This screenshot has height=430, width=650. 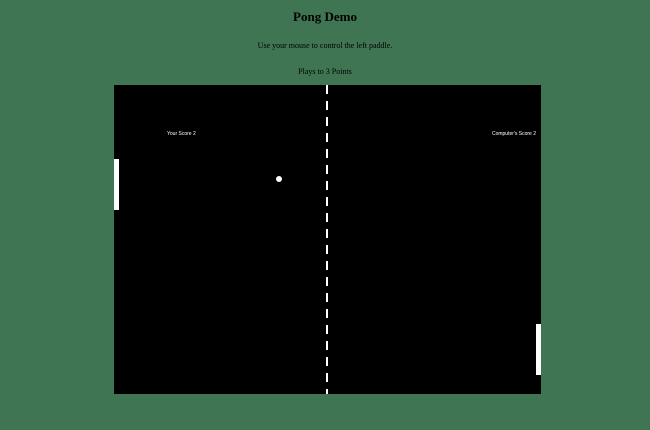 What do you see at coordinates (279, 179) in the screenshot?
I see `ball` at bounding box center [279, 179].